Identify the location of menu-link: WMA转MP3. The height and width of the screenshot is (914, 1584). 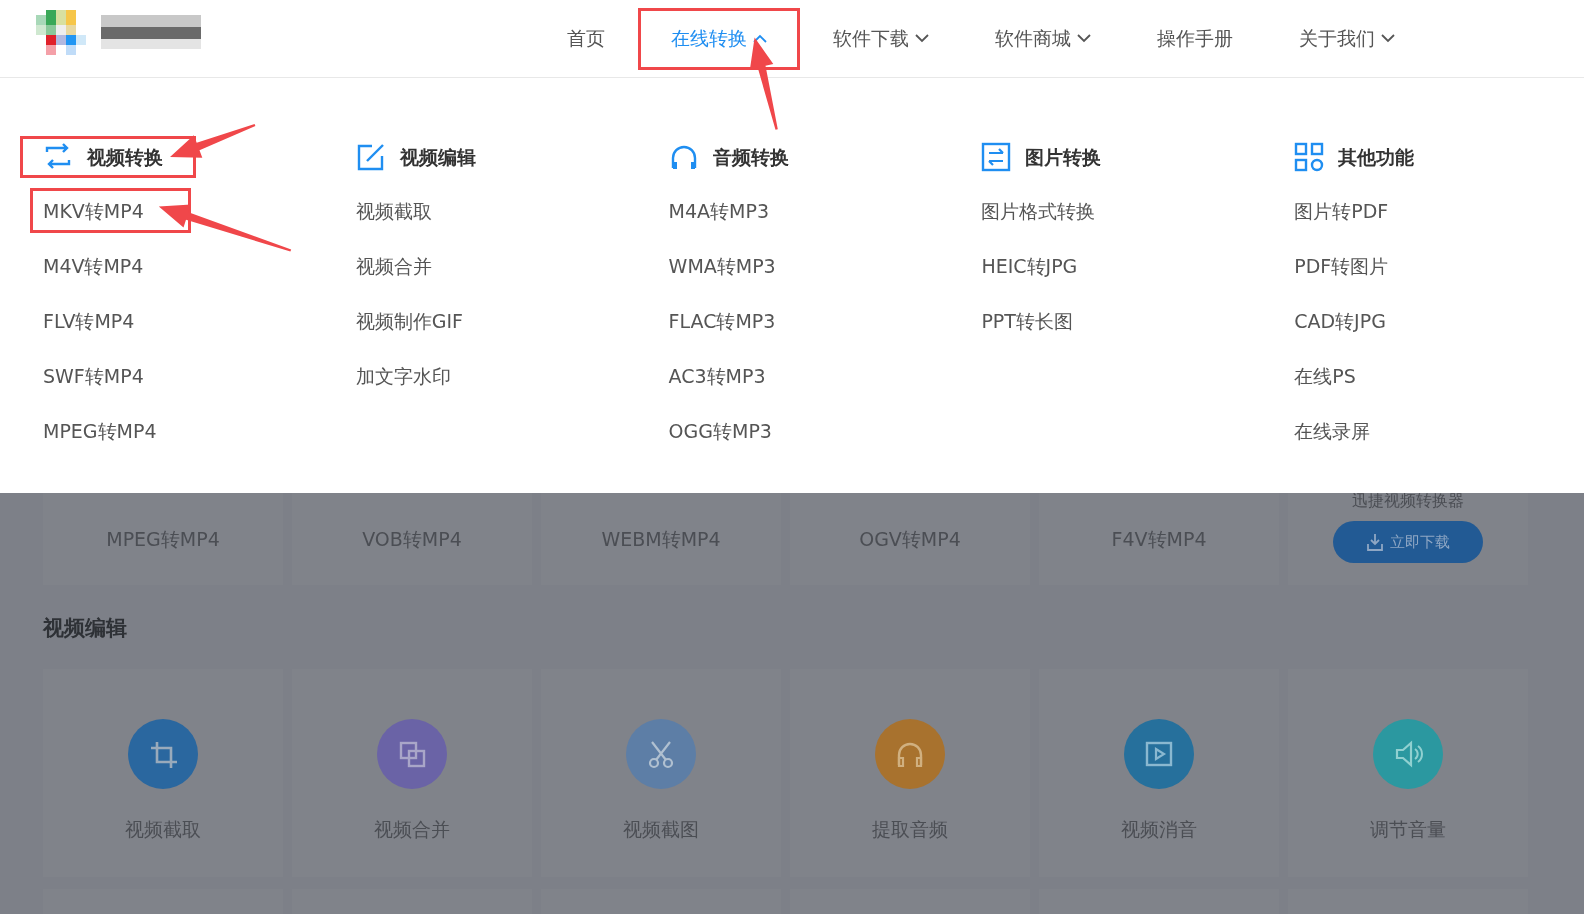
(739, 265).